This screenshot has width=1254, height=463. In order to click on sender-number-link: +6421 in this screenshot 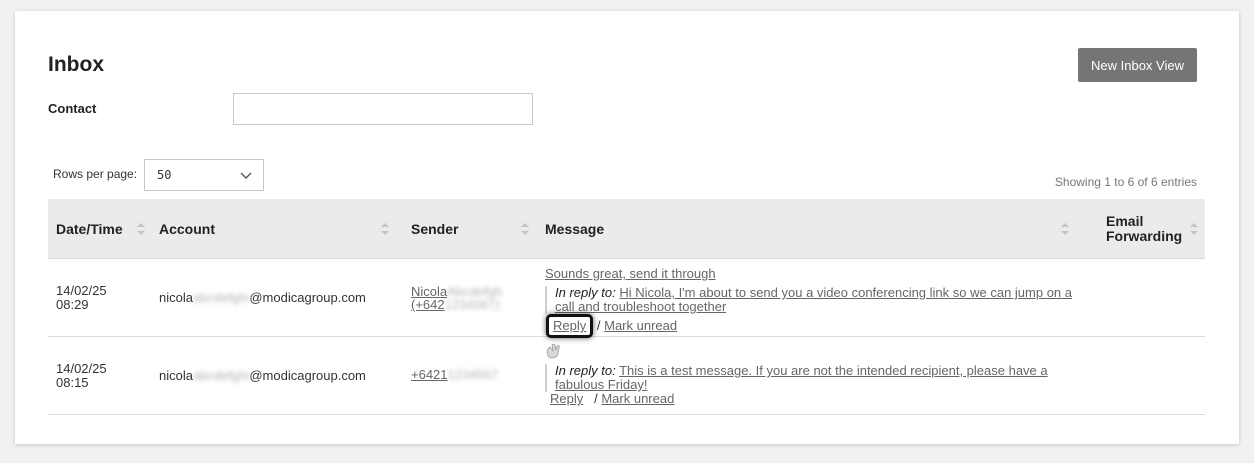, I will do `click(429, 374)`.